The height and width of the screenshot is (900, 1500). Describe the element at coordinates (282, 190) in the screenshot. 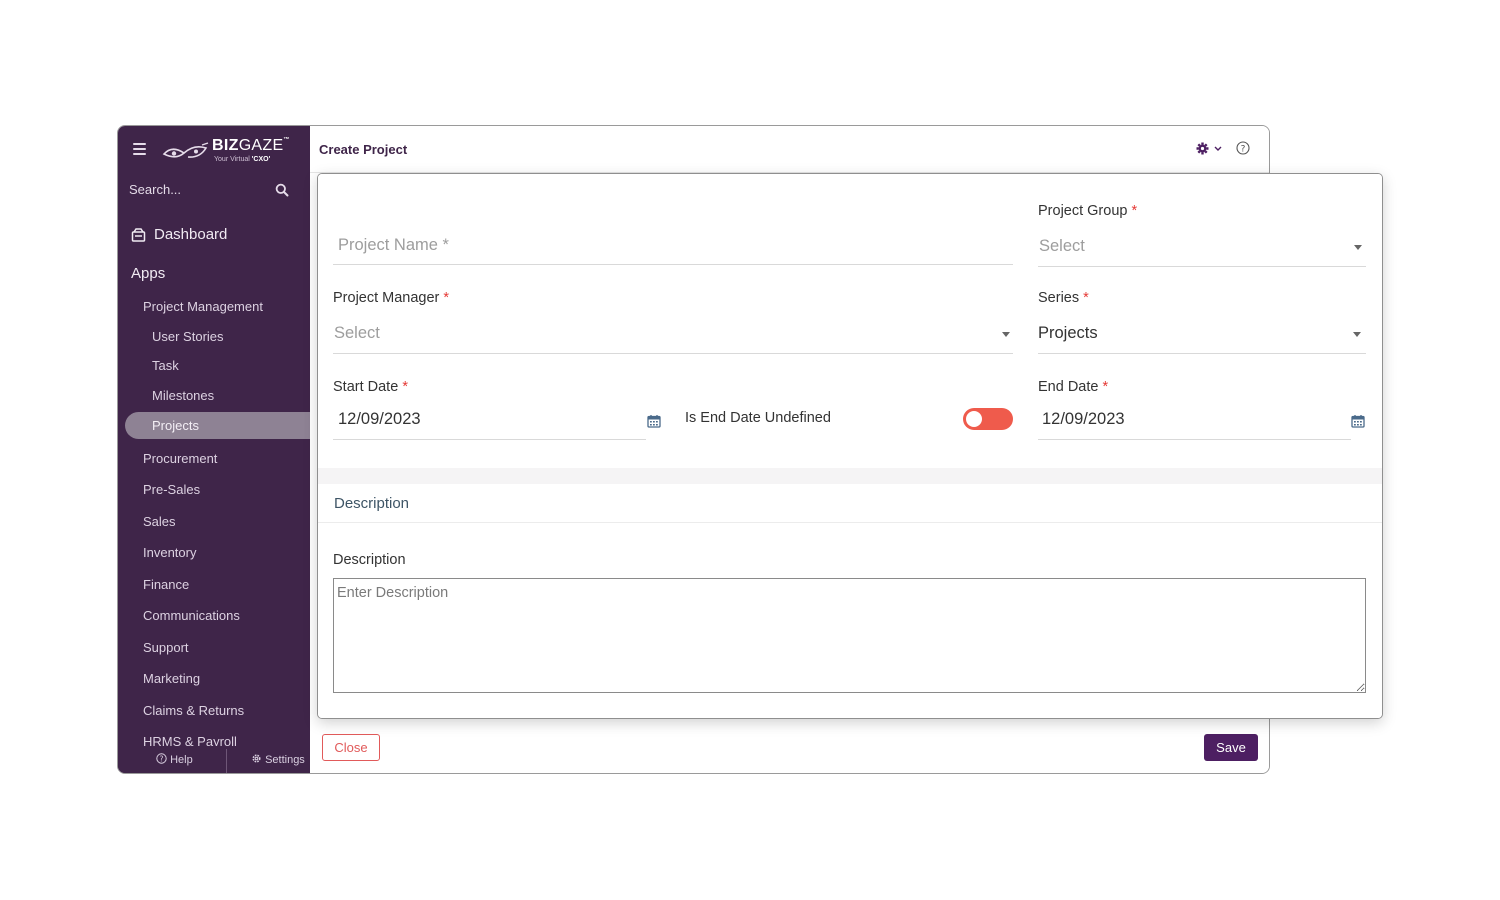

I see `search-icon` at that location.